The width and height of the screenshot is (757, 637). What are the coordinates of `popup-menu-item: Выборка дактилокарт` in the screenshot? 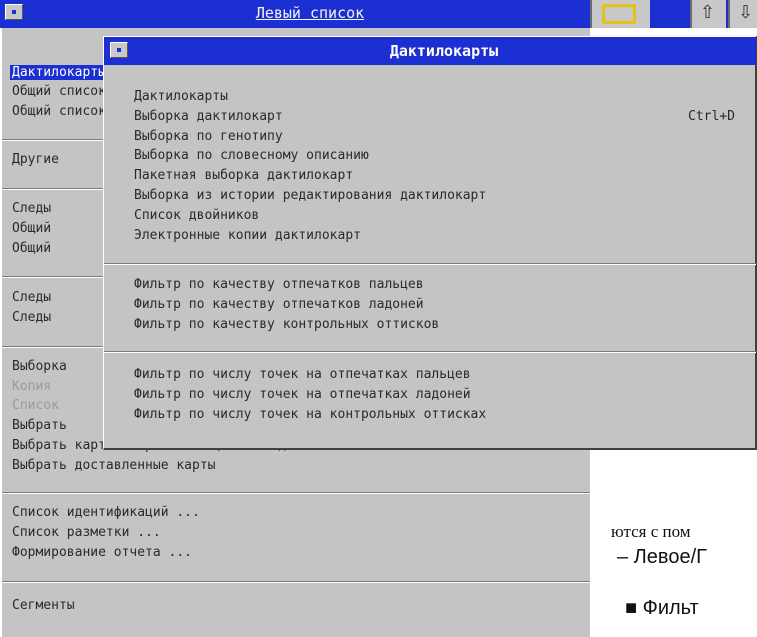 It's located at (208, 116).